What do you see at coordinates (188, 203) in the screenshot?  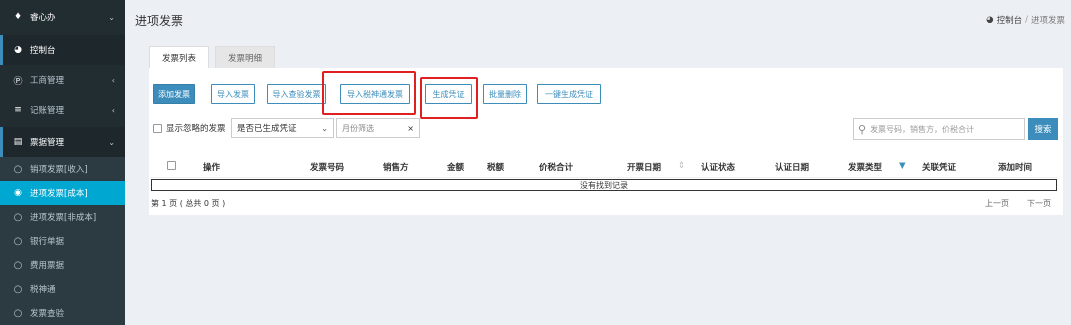 I see `page-info: 第 1 页 ( 总共 0 页 )` at bounding box center [188, 203].